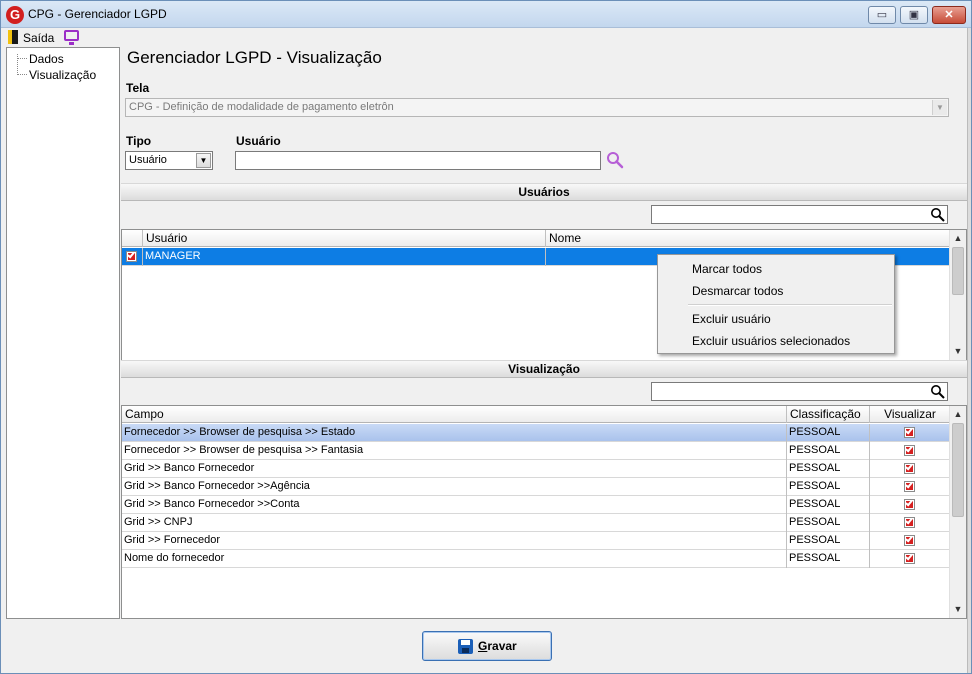 The height and width of the screenshot is (674, 972). I want to click on column-header-classificacao: Classificação, so click(828, 414).